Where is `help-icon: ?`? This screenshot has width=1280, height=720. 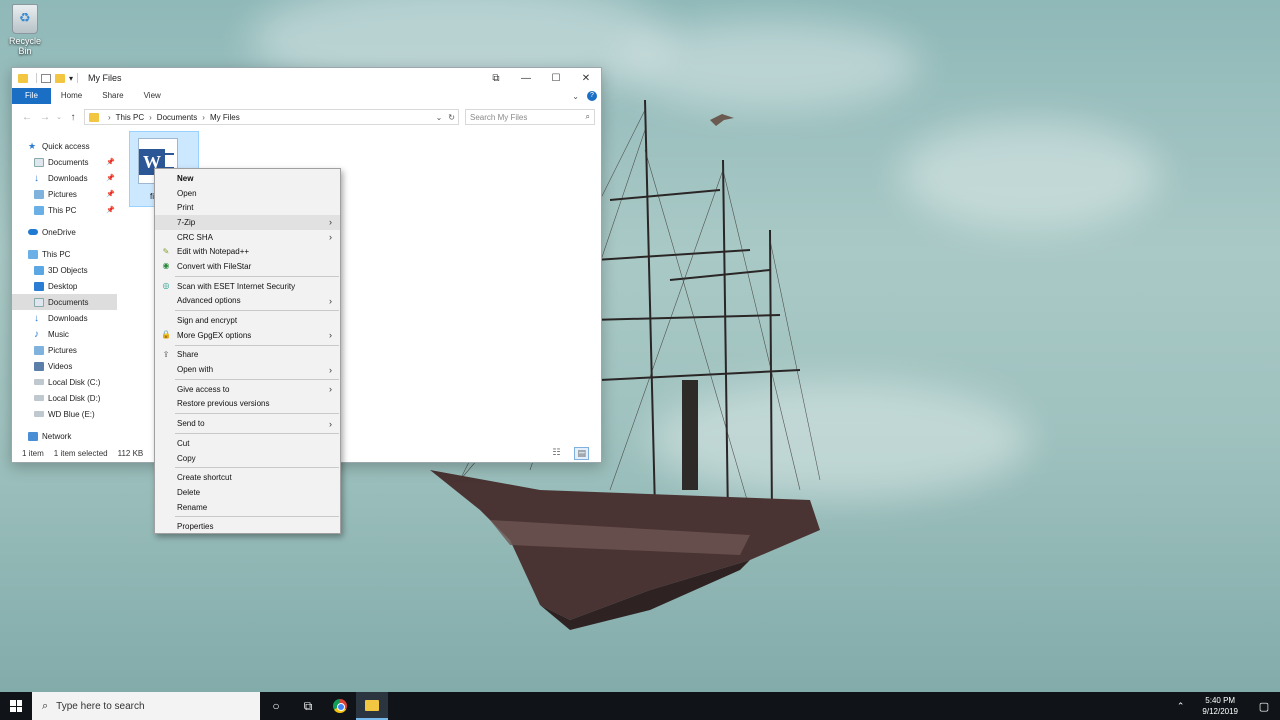 help-icon: ? is located at coordinates (592, 96).